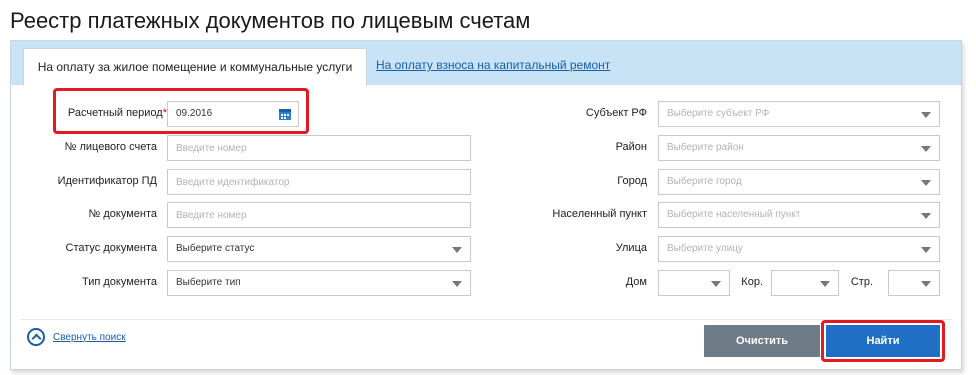  I want to click on doc-status-select: Выберите статус, so click(319, 249).